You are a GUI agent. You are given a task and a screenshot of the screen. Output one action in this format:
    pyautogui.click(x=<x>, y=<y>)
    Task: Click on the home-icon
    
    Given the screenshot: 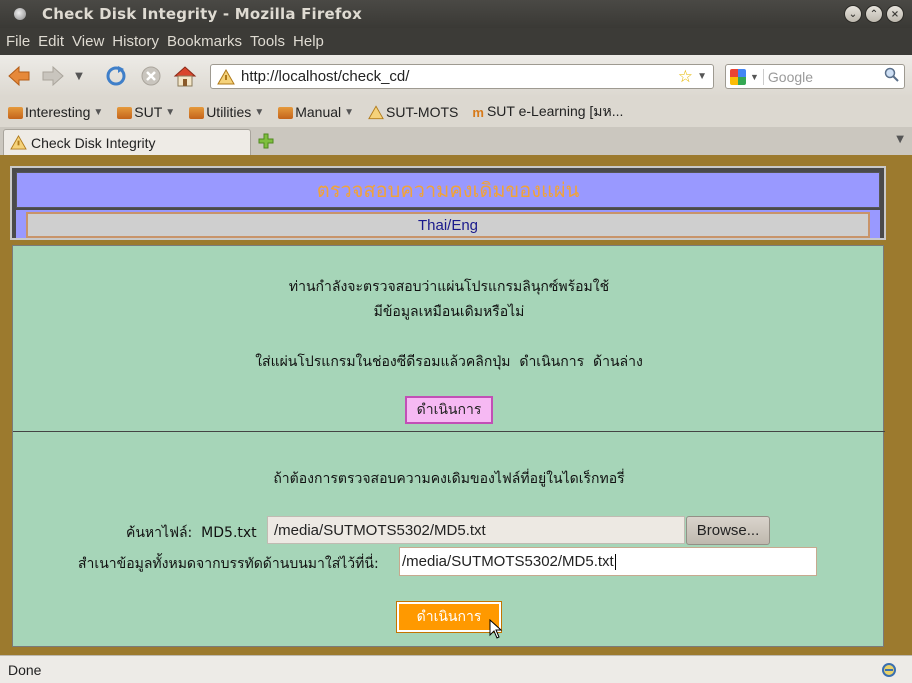 What is the action you would take?
    pyautogui.click(x=185, y=76)
    